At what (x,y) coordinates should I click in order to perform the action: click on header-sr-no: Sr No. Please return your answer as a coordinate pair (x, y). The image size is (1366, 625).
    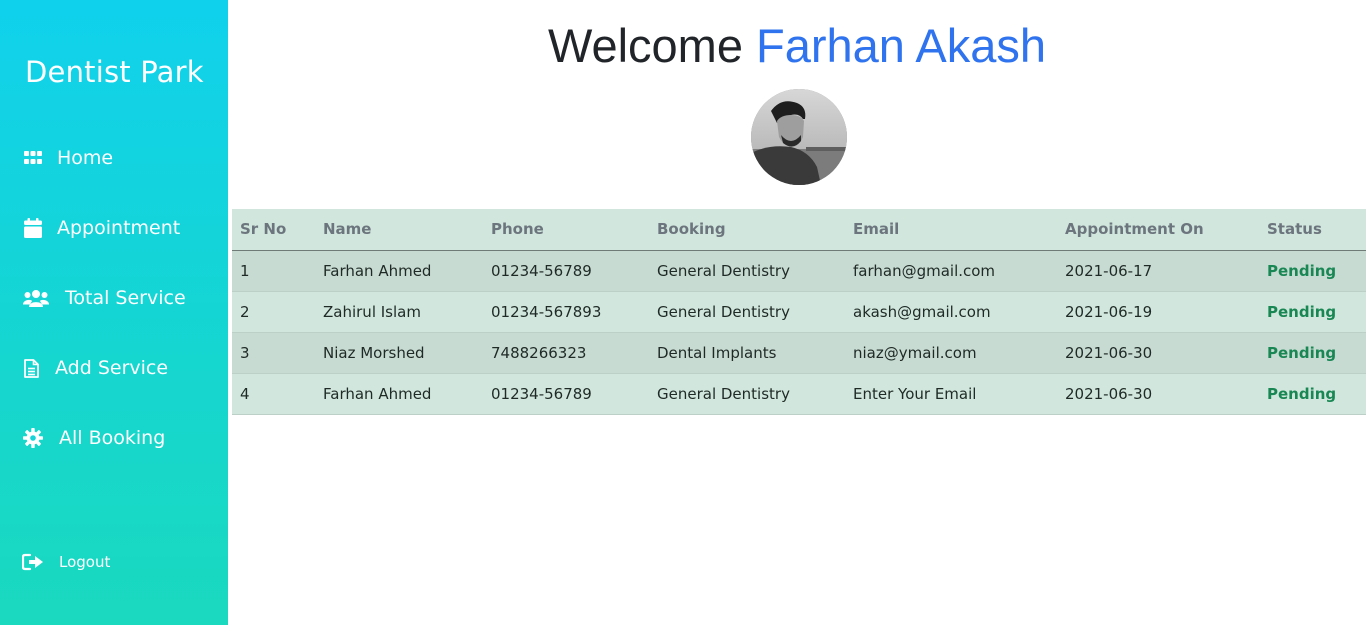
    Looking at the image, I should click on (273, 230).